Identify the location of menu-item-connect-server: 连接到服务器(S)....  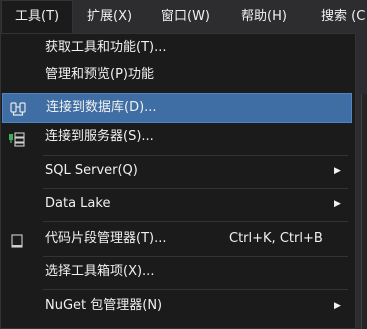
(177, 137).